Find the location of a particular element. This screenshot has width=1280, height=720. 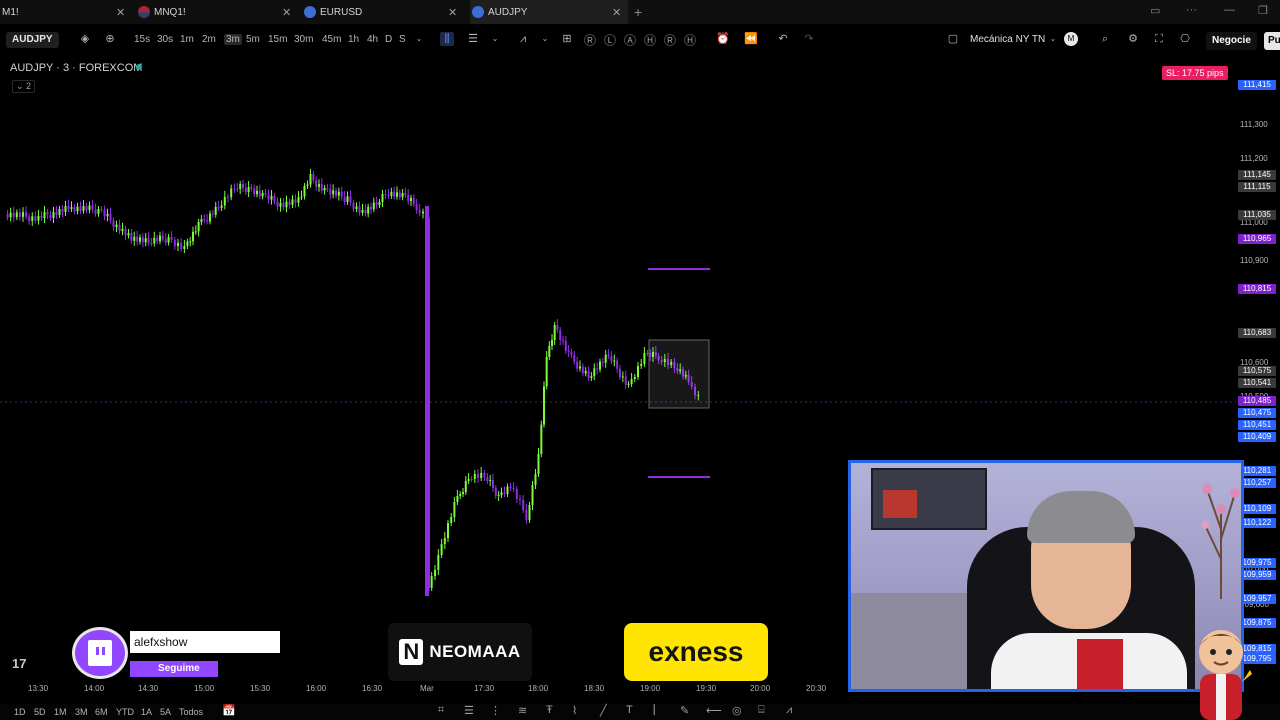

camera-icon: ⎔ is located at coordinates (1185, 39).